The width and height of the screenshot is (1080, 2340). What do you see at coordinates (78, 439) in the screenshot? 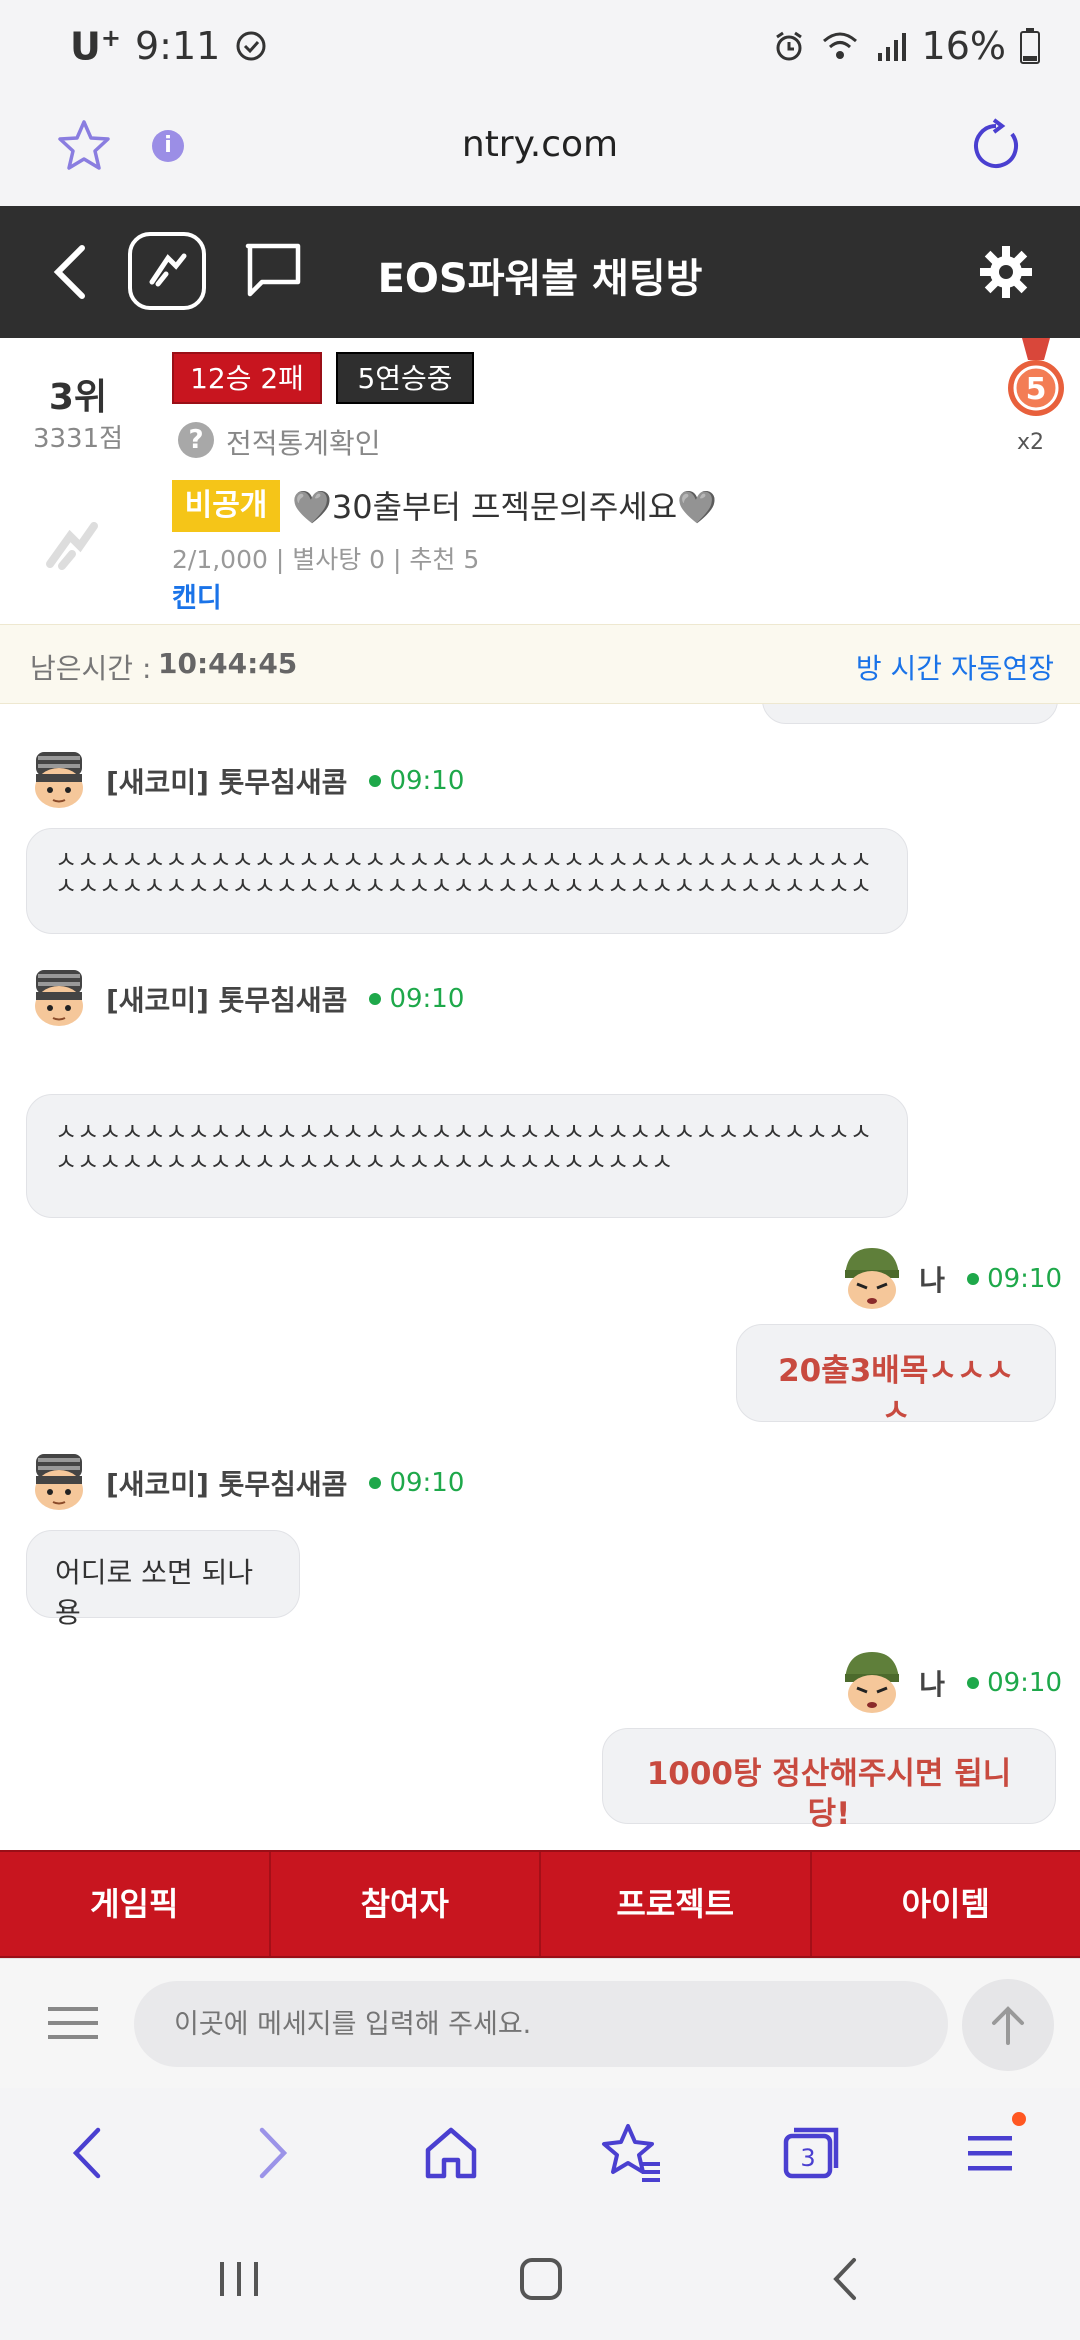
I see `score: 3331점` at bounding box center [78, 439].